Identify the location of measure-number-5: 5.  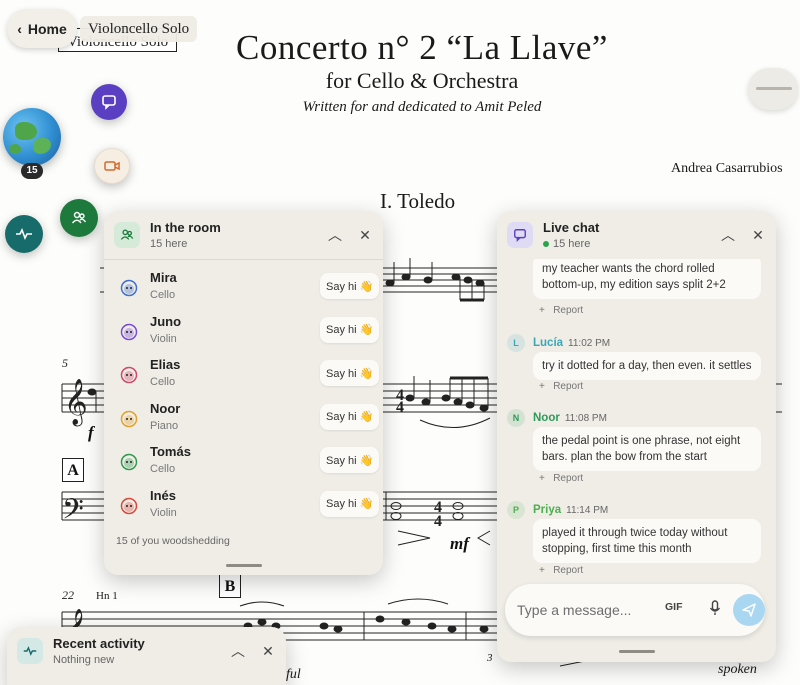
(65, 363).